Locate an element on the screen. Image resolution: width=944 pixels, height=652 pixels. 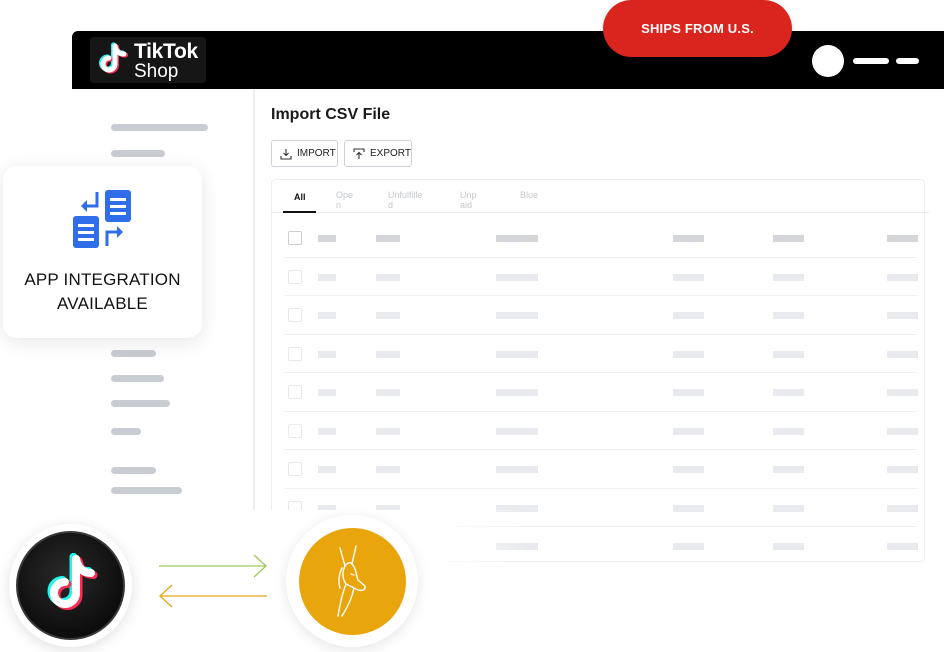
ships-from-us-badge: SHIPS FROM U.S. is located at coordinates (697, 28).